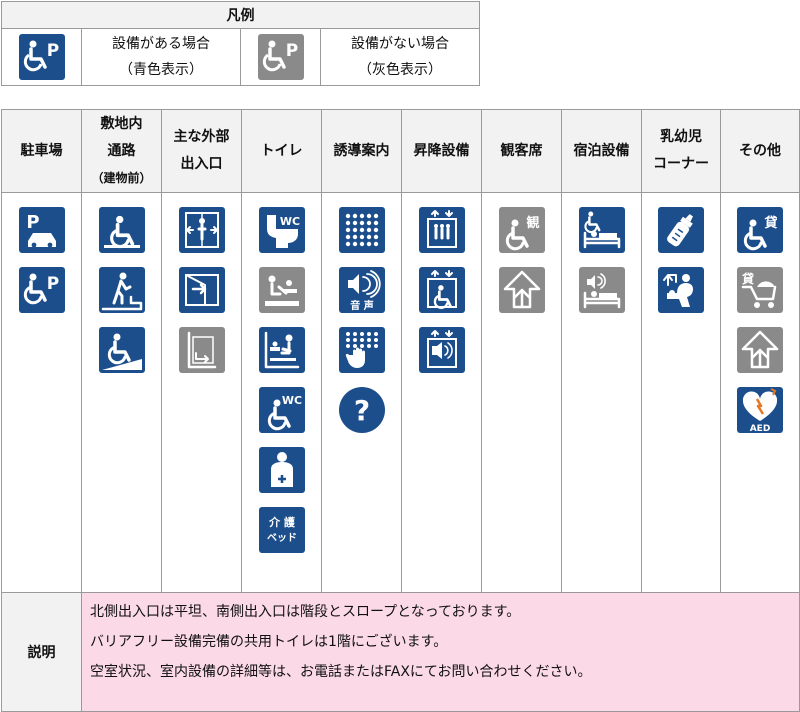 Image resolution: width=800 pixels, height=712 pixels. I want to click on push-door-icon, so click(201, 290).